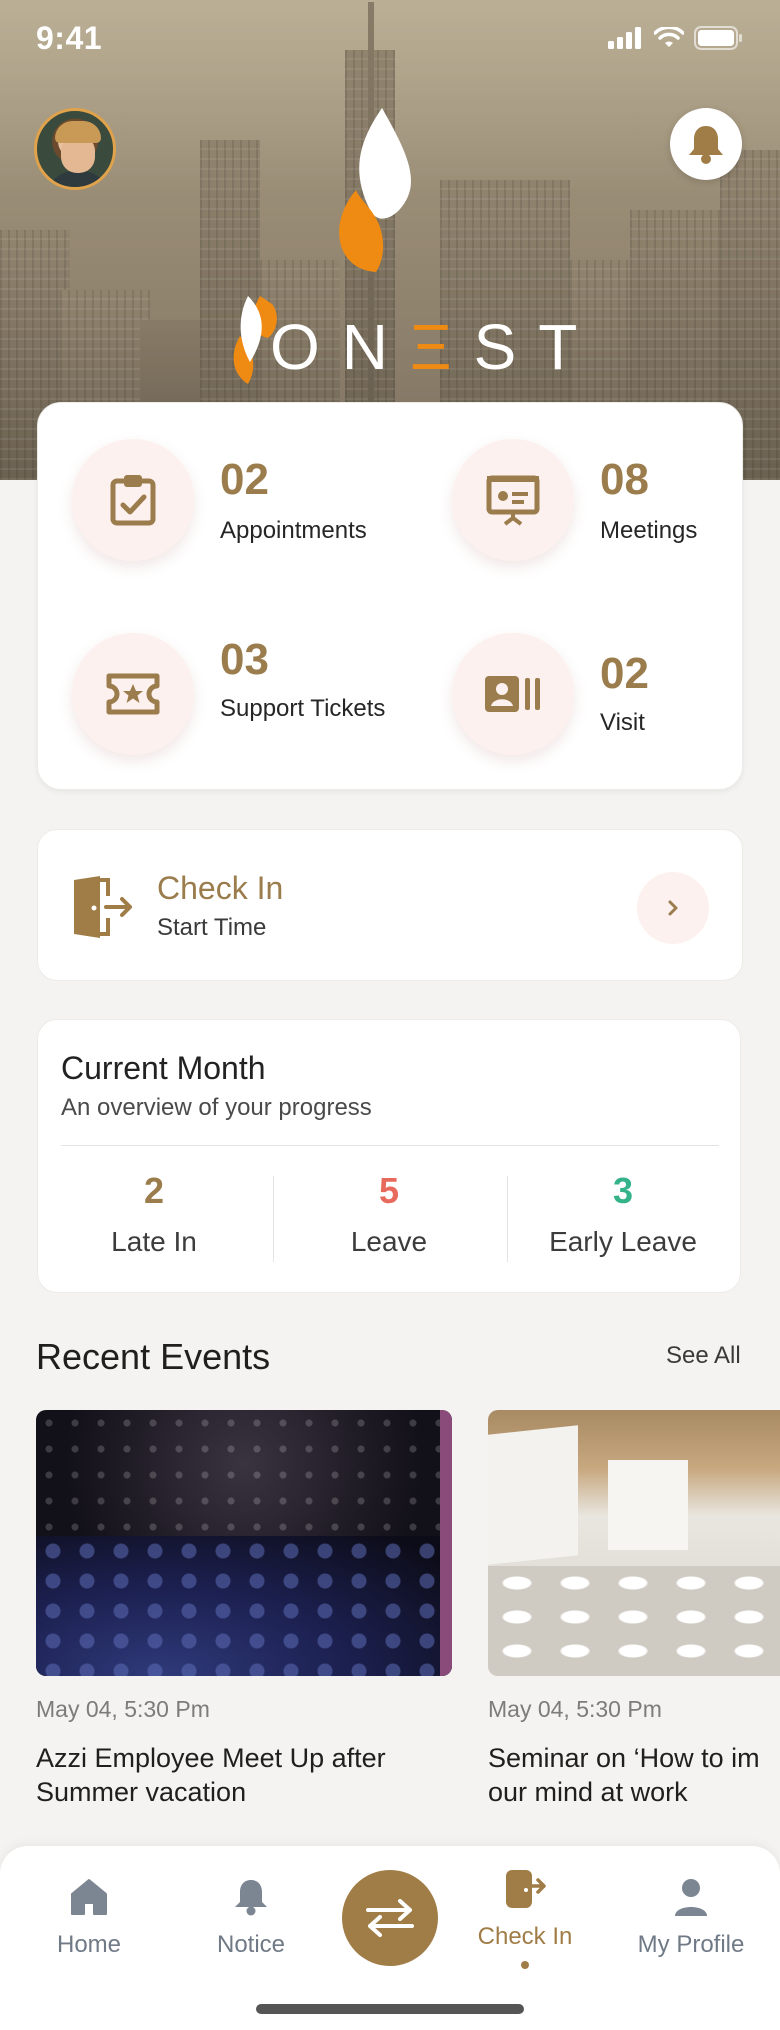  I want to click on see-all-link: See All, so click(703, 1356).